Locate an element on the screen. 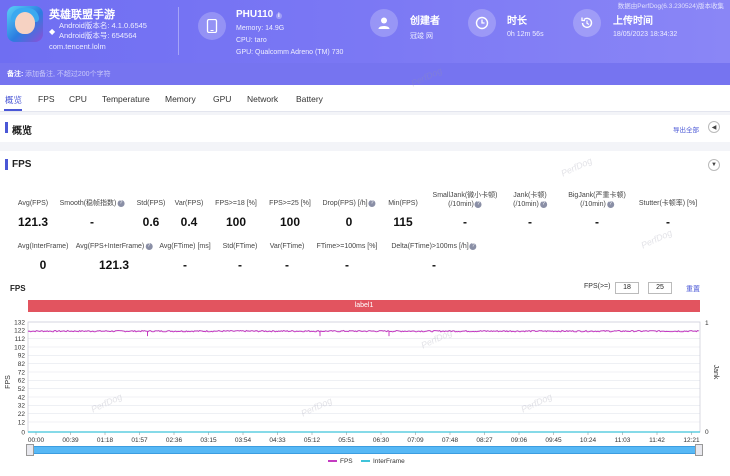  stat-label: Avg(InterFrame) is located at coordinates (43, 246).